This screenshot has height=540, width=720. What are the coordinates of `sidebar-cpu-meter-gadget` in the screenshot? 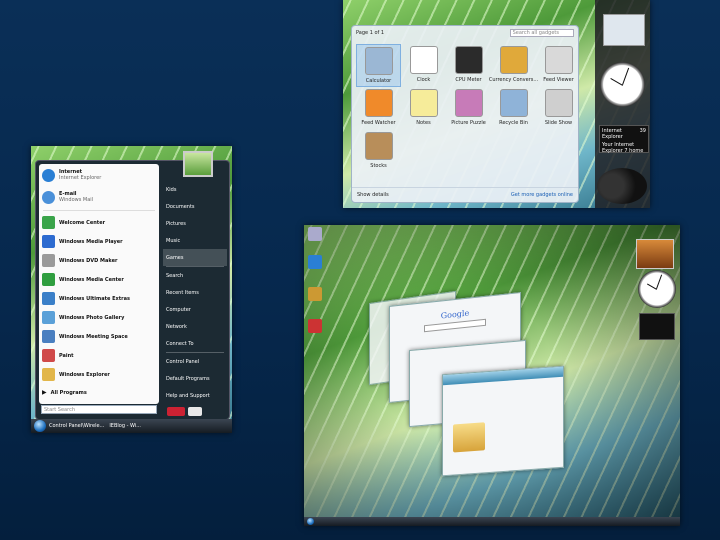 It's located at (622, 186).